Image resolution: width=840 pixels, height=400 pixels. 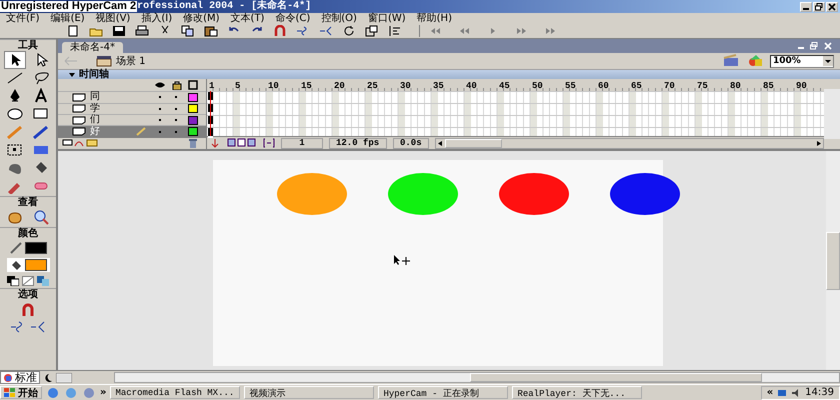 What do you see at coordinates (440, 143) in the screenshot?
I see `scroll-left-icon` at bounding box center [440, 143].